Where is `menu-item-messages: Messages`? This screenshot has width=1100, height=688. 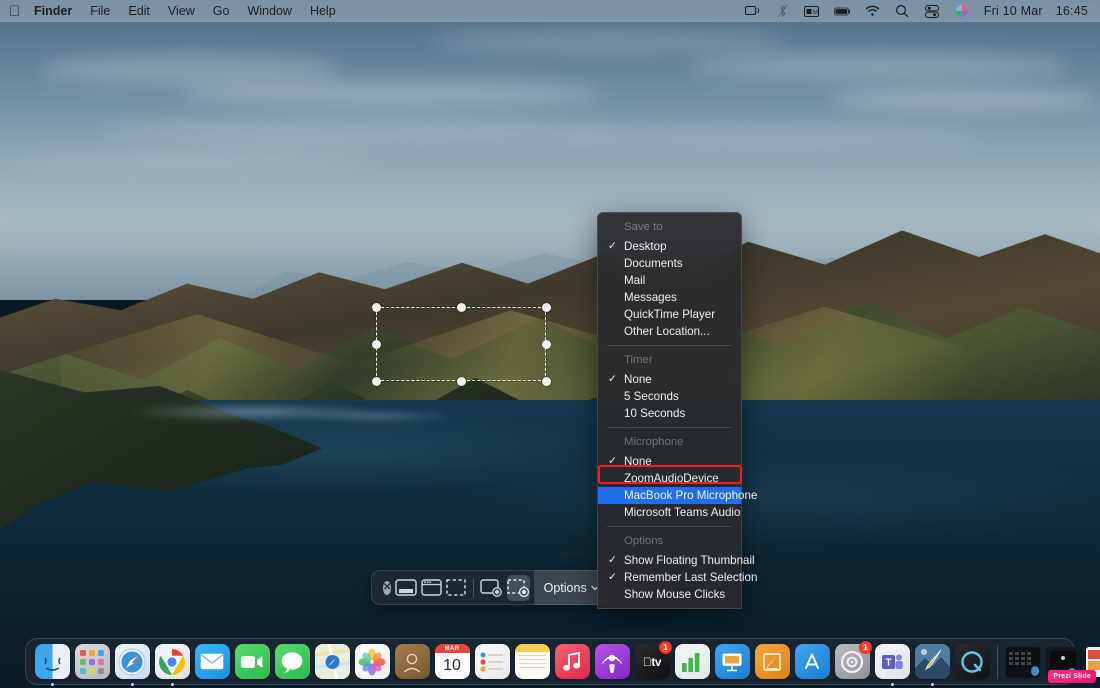
menu-item-messages: Messages is located at coordinates (669, 297).